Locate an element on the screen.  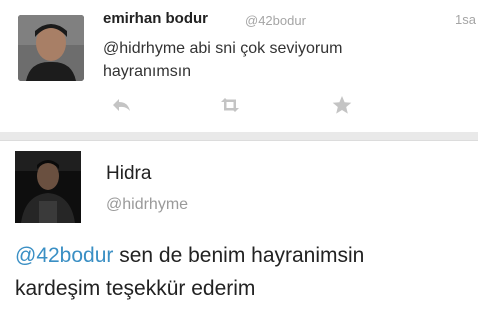
reply-icon is located at coordinates (121, 105).